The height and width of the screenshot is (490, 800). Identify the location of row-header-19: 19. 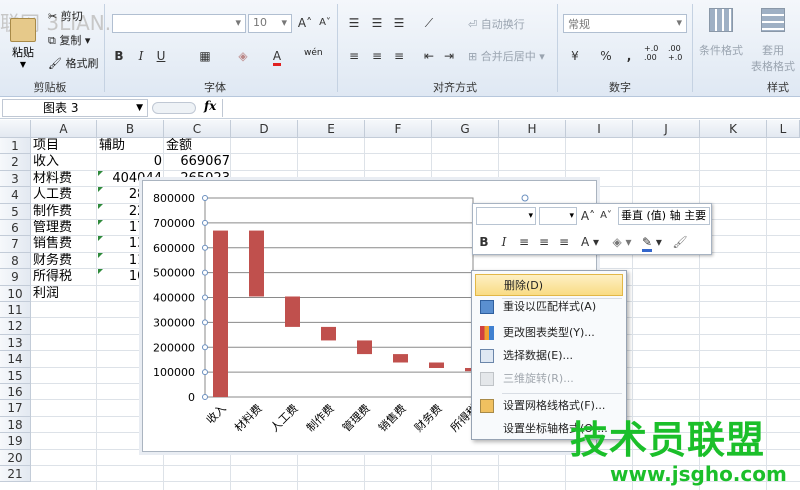
(15, 441).